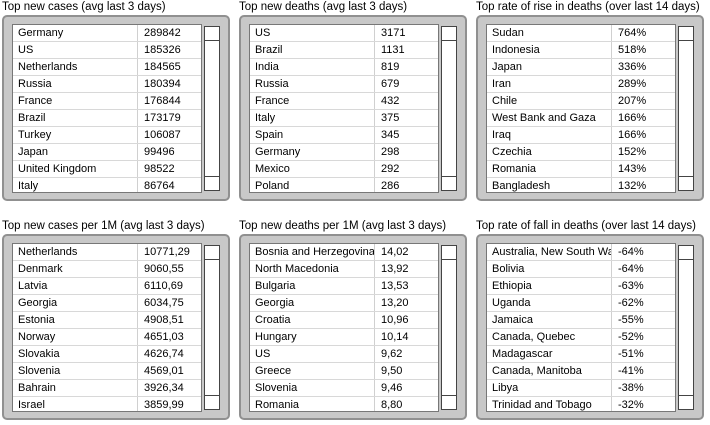  I want to click on list-item: Russia 180394, so click(107, 84).